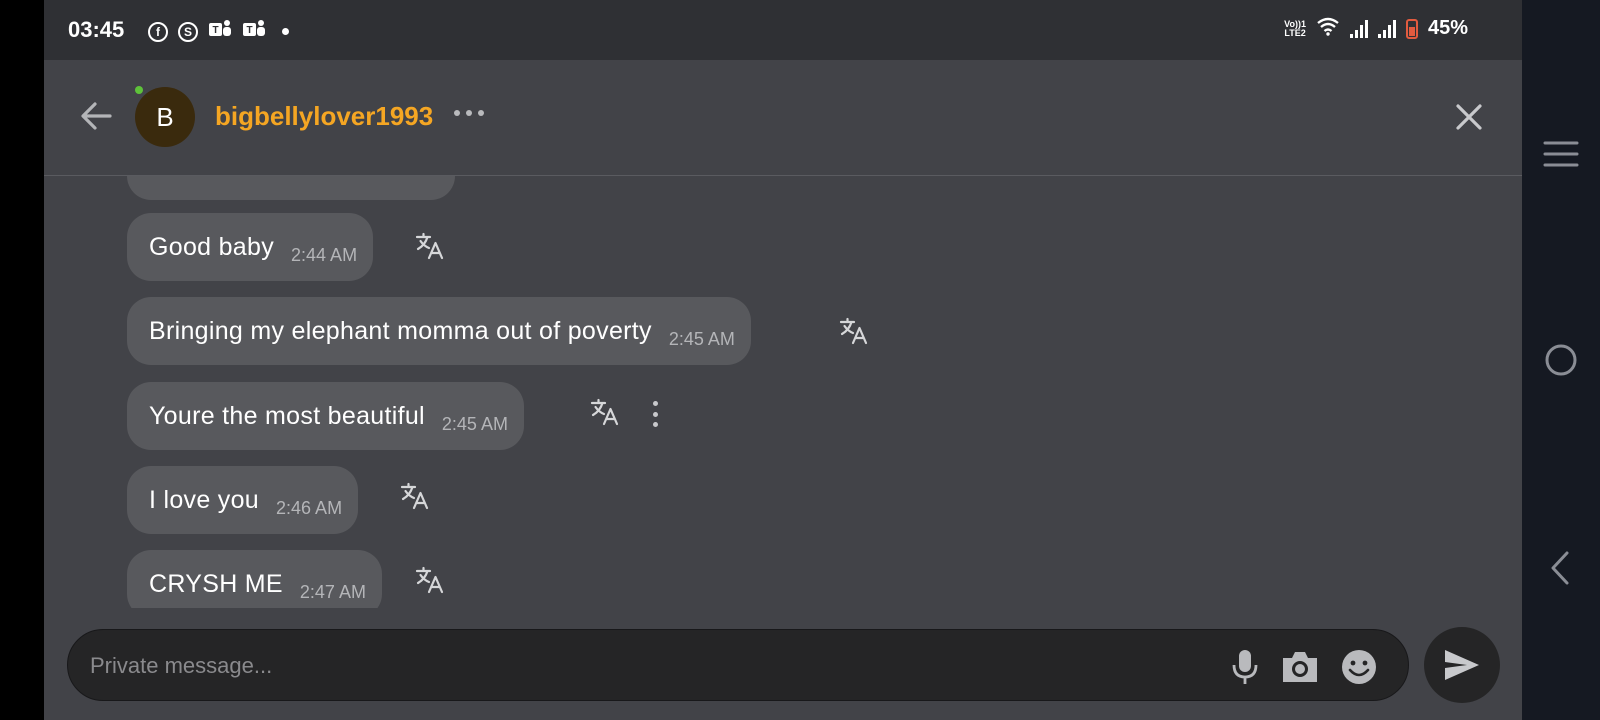  I want to click on volte-icon: Vo))1 LTE2, so click(1295, 28).